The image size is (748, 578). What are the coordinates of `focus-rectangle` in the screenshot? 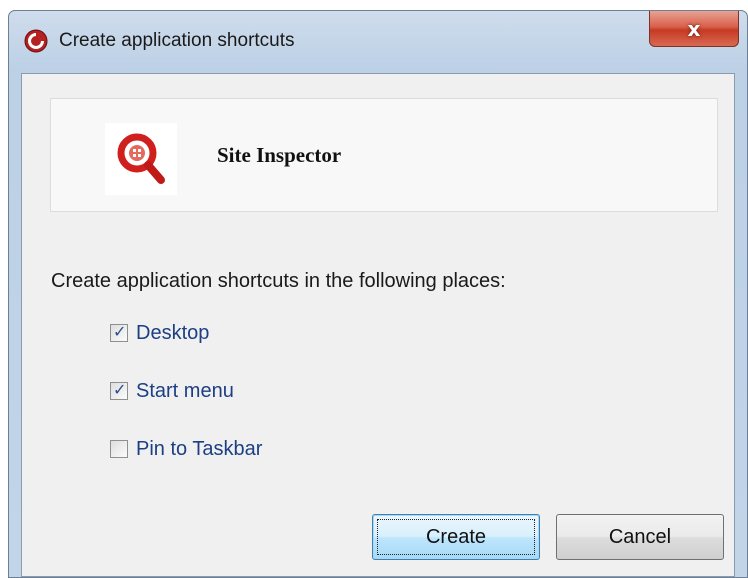 It's located at (456, 537).